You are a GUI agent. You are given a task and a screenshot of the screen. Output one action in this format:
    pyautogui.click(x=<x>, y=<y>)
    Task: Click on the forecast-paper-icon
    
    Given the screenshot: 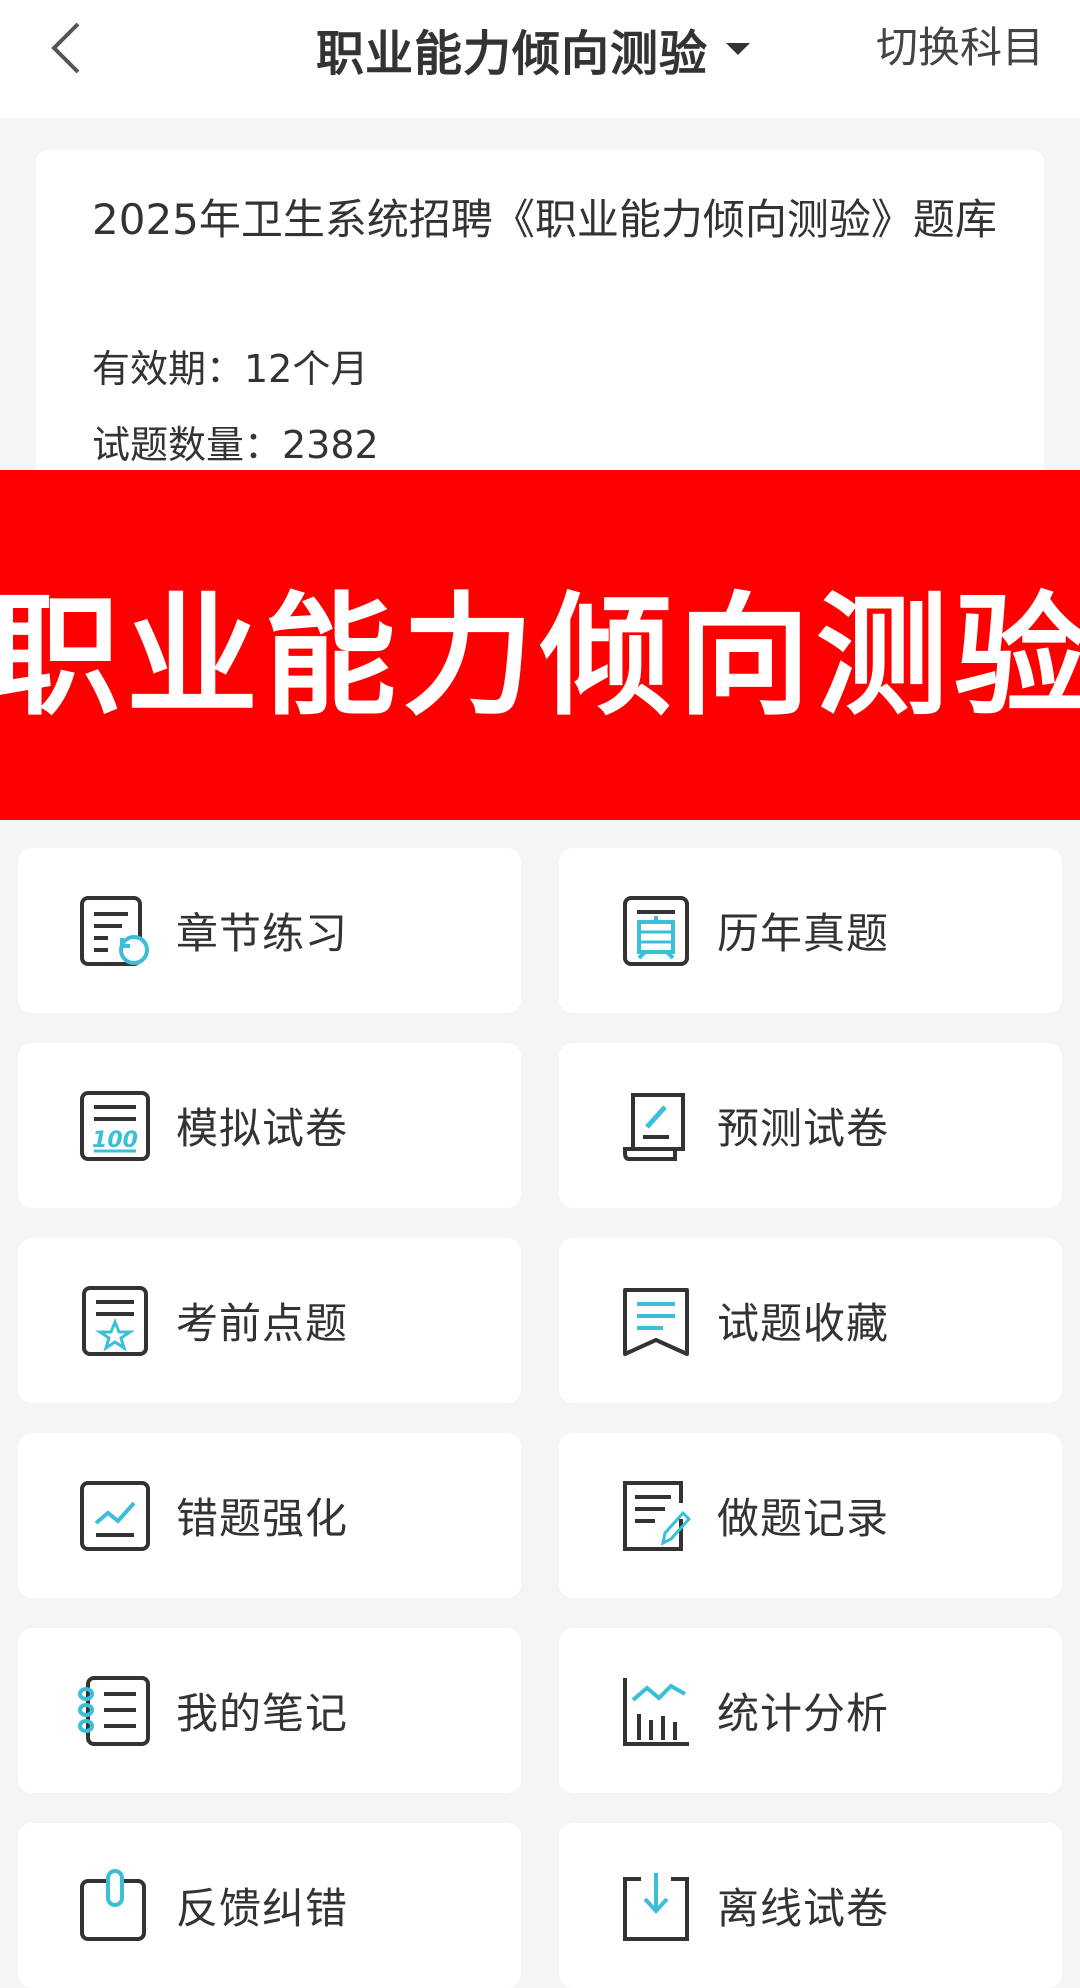 What is the action you would take?
    pyautogui.click(x=654, y=1126)
    